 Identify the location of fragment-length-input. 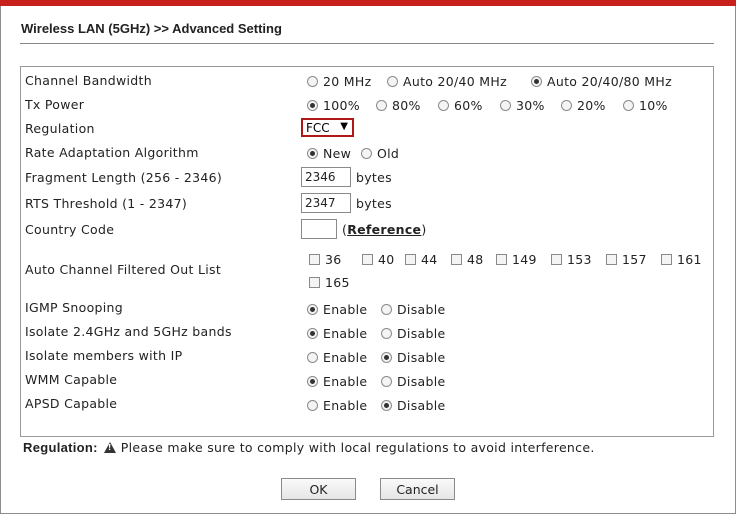
(326, 177).